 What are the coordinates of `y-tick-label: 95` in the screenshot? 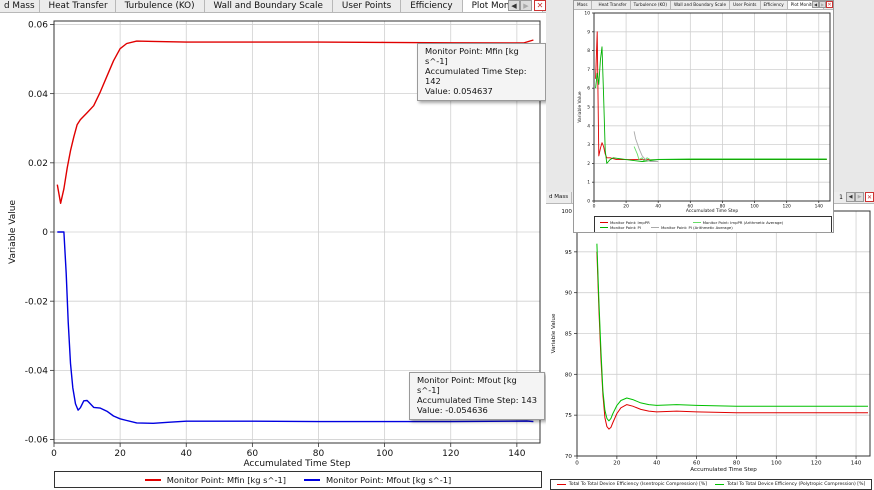 It's located at (569, 253).